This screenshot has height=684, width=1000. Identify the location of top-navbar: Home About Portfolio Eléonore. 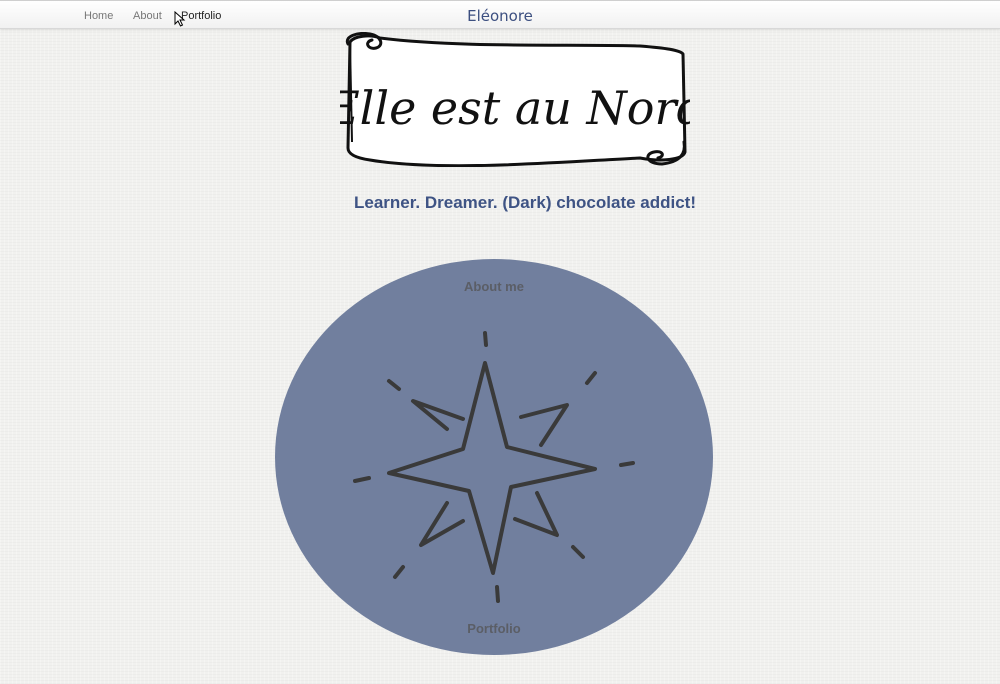
(500, 14).